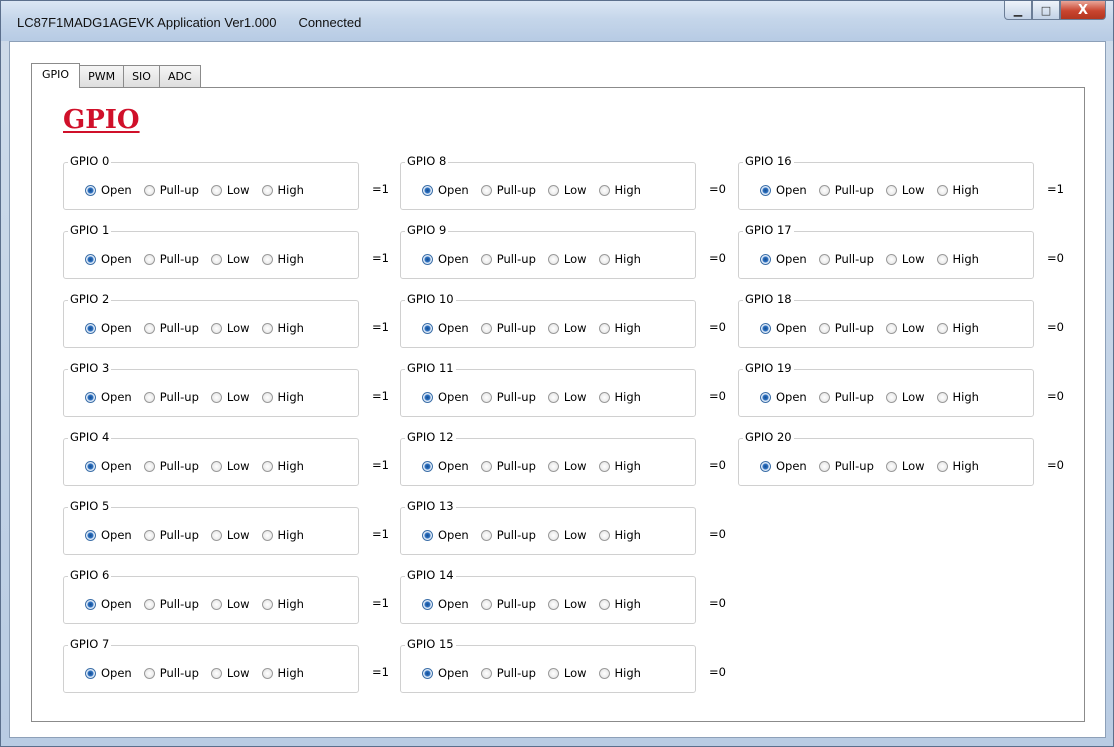 The height and width of the screenshot is (747, 1114). I want to click on tab-gpio: GPIO, so click(56, 75).